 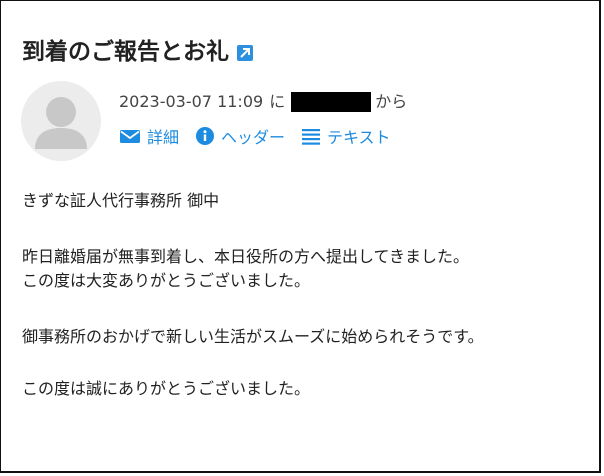 What do you see at coordinates (246, 256) in the screenshot?
I see `body-line-1: 昨日離婚届が無事到着し、本日役所の方へ提出してきました。` at bounding box center [246, 256].